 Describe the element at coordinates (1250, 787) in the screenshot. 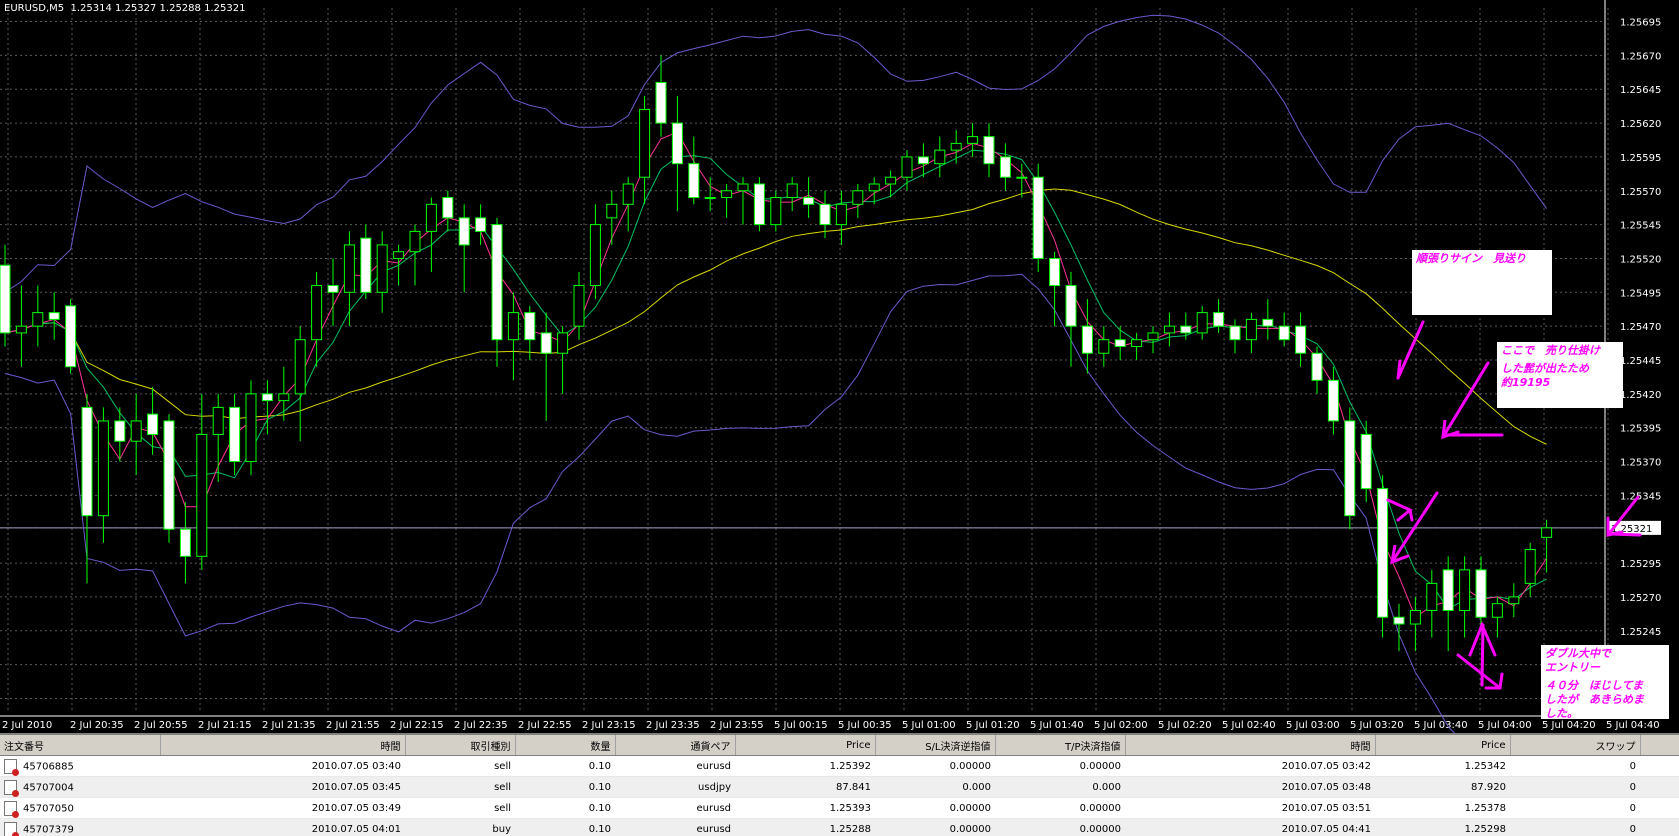

I see `order-cell: 2010.07.05 03:48` at that location.